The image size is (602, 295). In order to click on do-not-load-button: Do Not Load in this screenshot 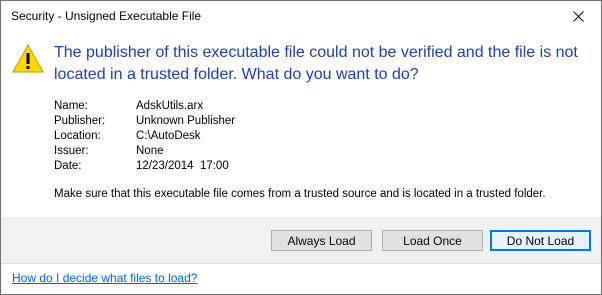, I will do `click(540, 240)`.